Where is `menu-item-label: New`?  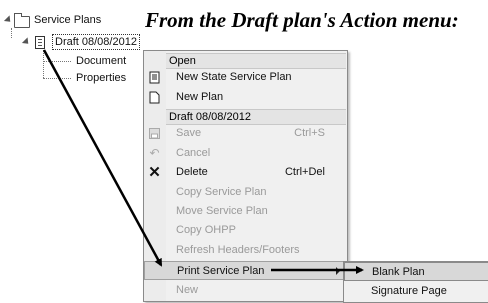
menu-item-label: New is located at coordinates (187, 290).